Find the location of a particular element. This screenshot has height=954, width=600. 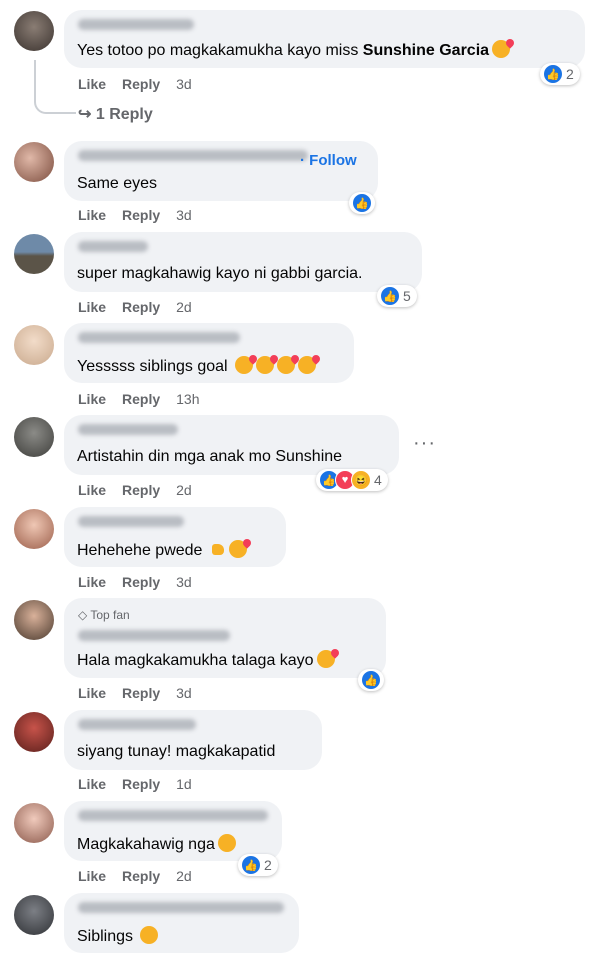

diamond-icon: ◇ is located at coordinates (83, 615).